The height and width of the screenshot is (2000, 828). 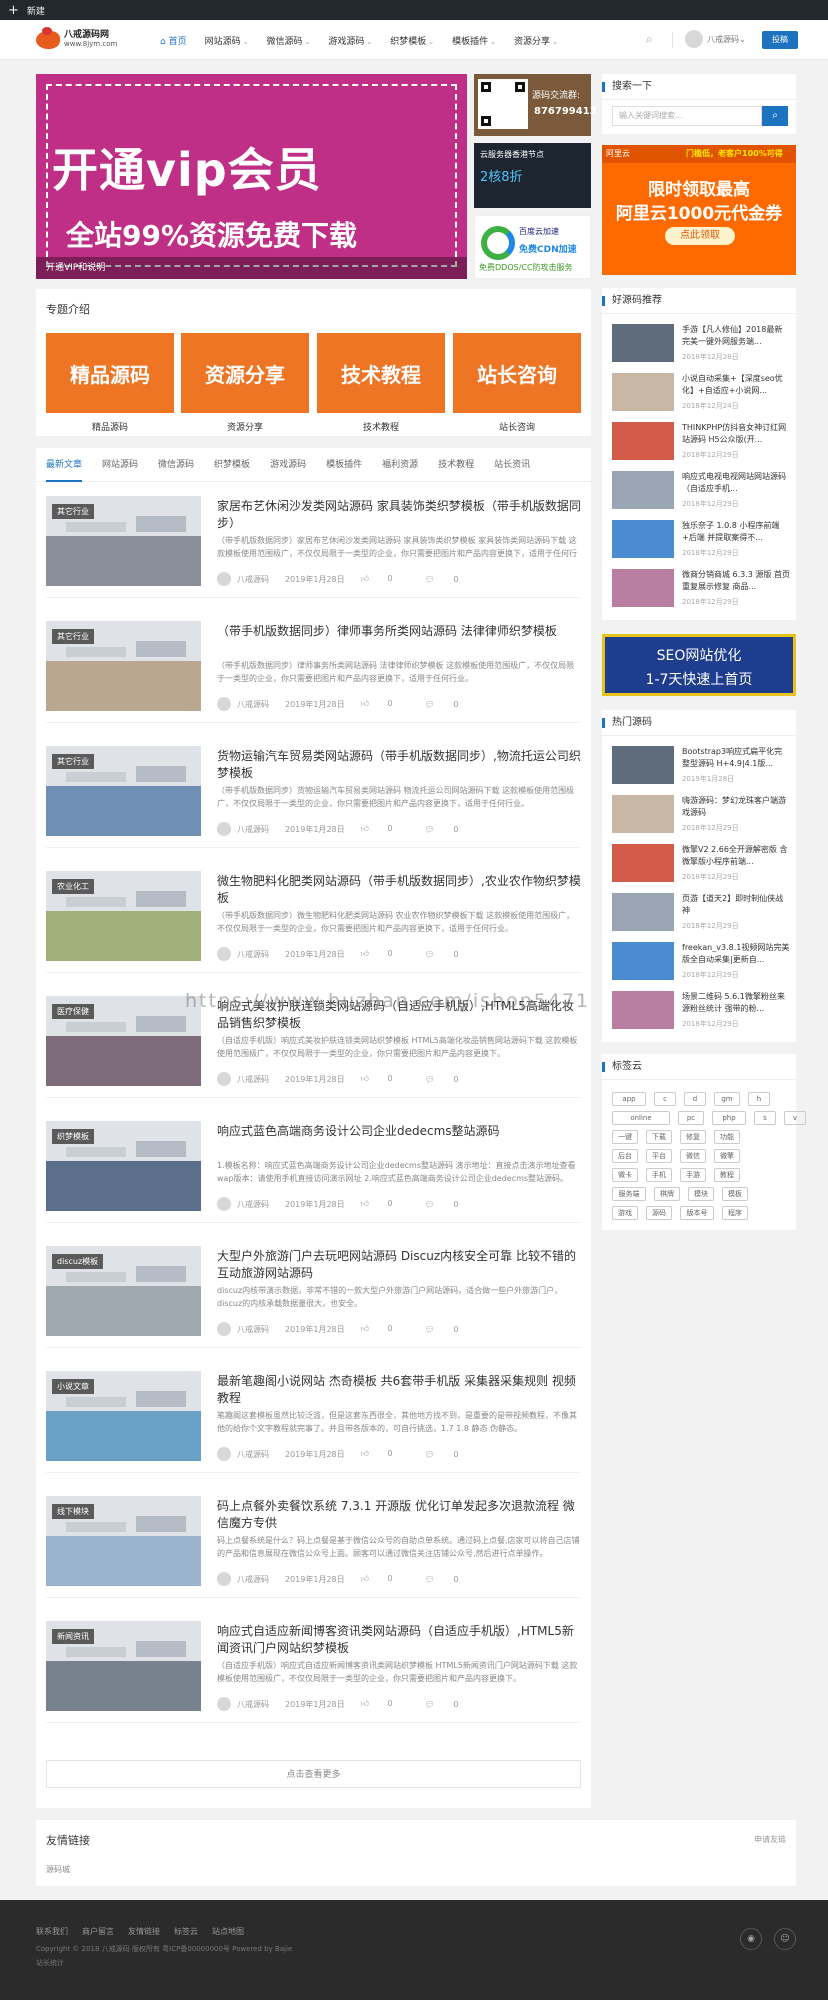 I want to click on post-thumbnail: discuz模板, so click(x=123, y=1291).